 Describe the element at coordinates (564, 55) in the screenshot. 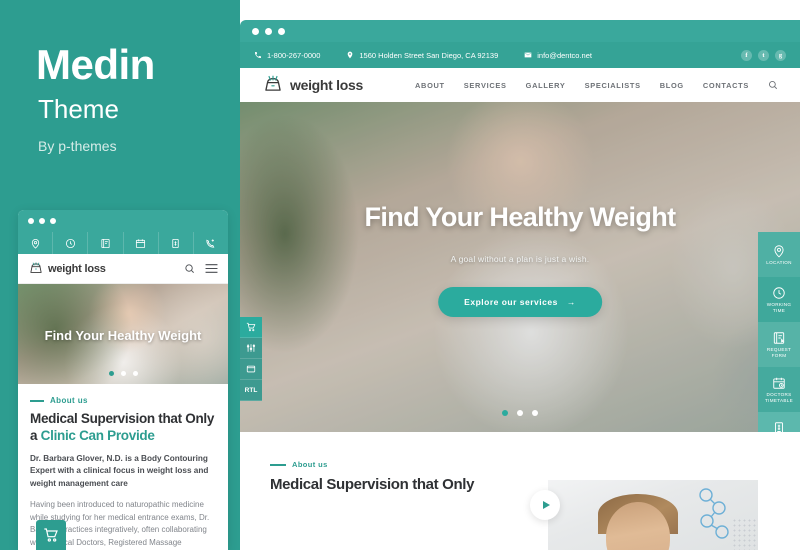

I see `topbar-email-text: info@dentco.net` at that location.